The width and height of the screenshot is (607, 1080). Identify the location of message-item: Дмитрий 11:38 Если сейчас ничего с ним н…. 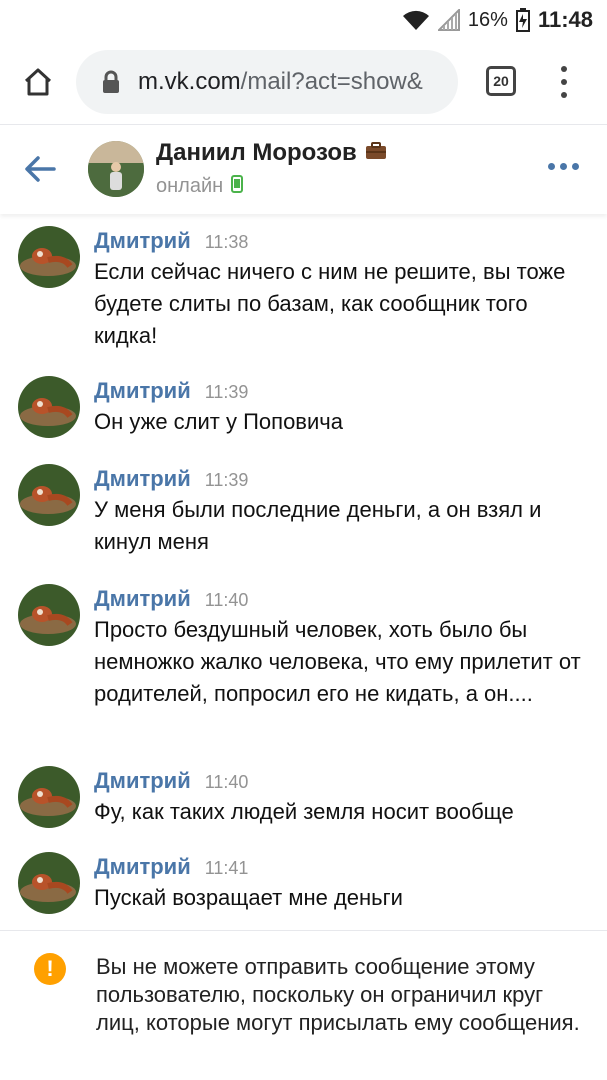
(303, 289).